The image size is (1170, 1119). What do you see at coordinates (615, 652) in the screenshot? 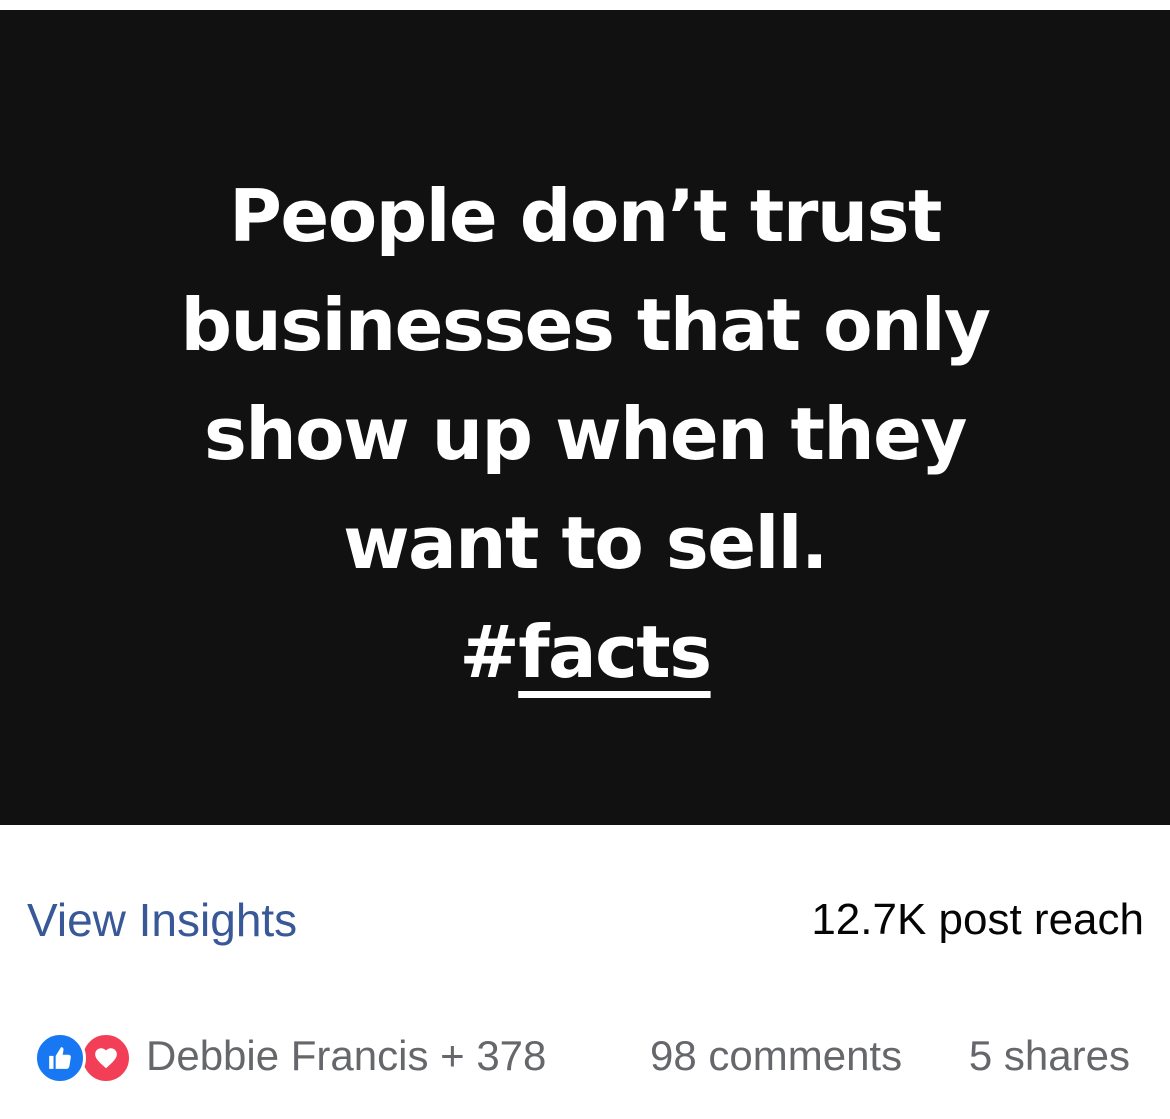
I see `hashtag-link: facts` at bounding box center [615, 652].